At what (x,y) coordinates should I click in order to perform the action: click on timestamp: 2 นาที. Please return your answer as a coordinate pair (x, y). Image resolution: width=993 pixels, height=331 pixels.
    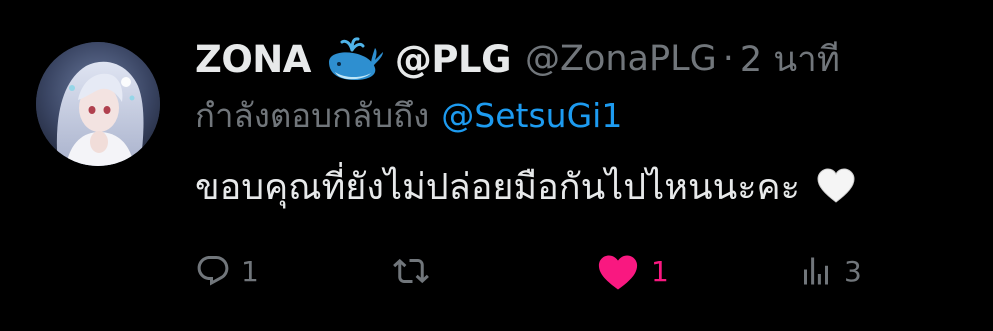
    Looking at the image, I should click on (790, 59).